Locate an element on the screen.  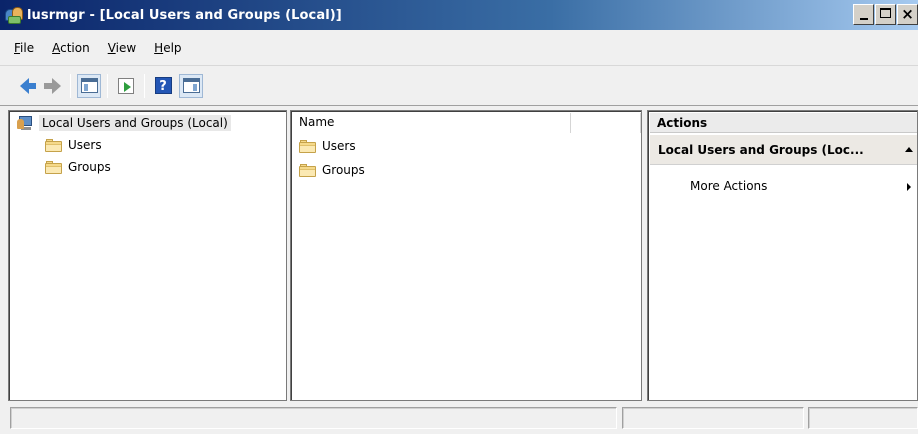
export-list-icon is located at coordinates (126, 85).